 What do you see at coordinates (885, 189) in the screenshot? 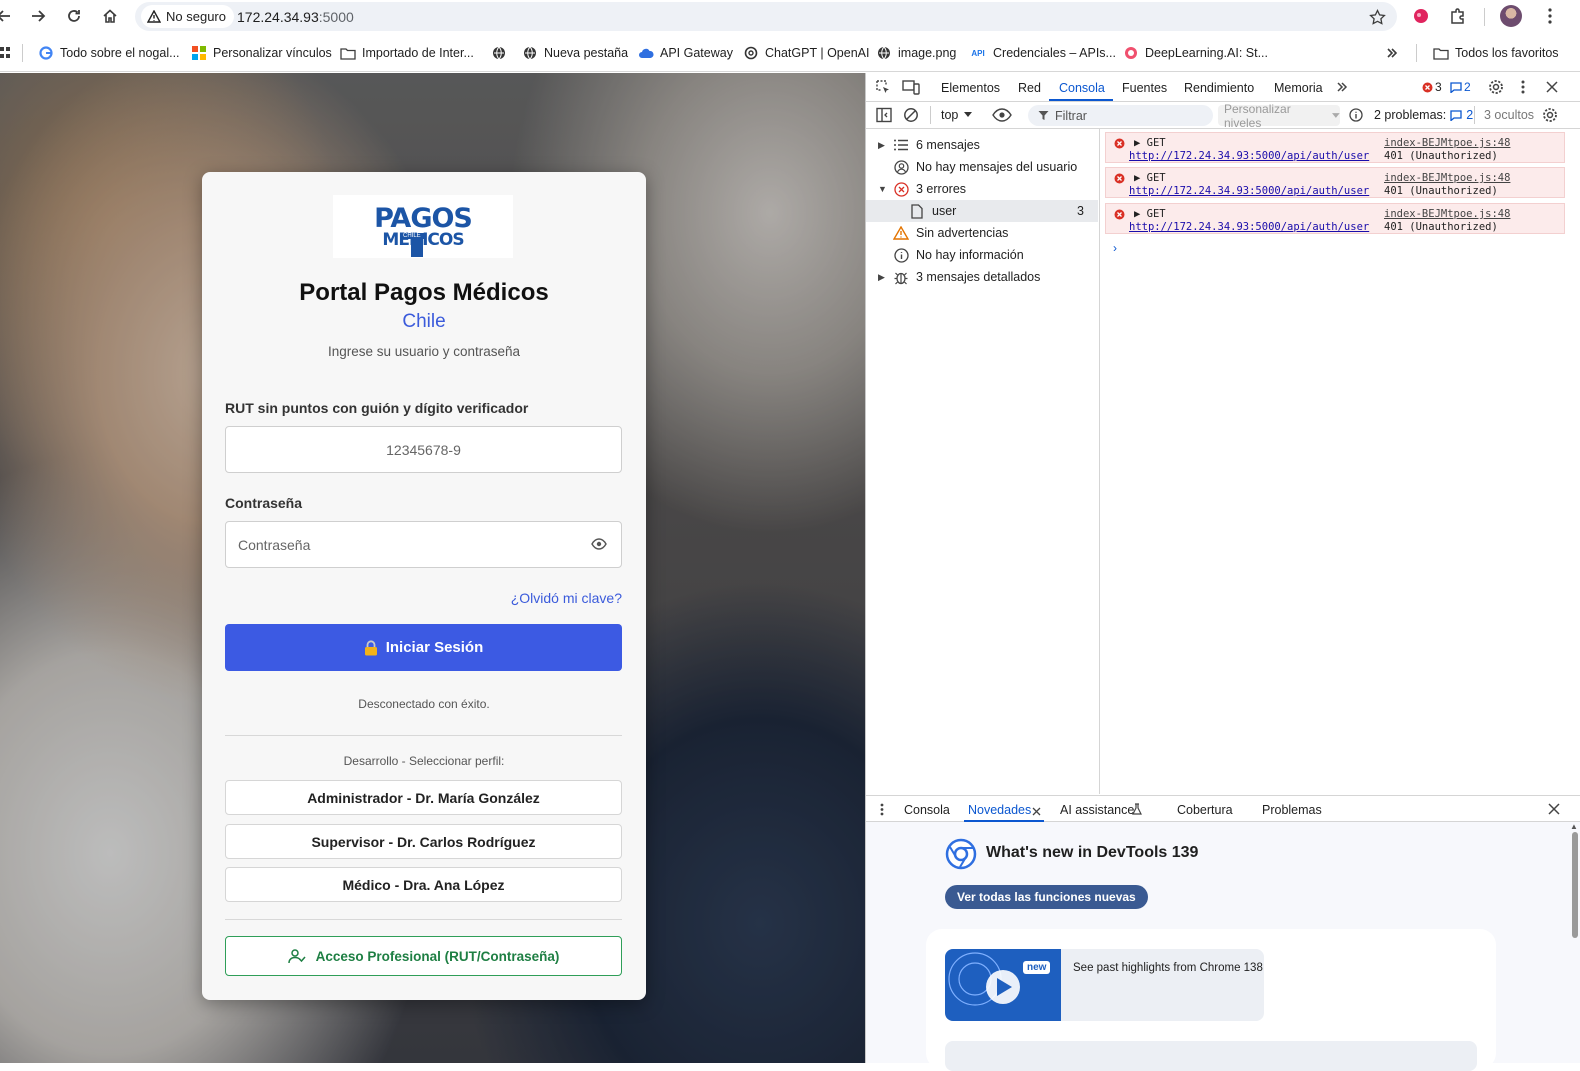
I see `collapse-arrow-icon: ▼` at bounding box center [885, 189].